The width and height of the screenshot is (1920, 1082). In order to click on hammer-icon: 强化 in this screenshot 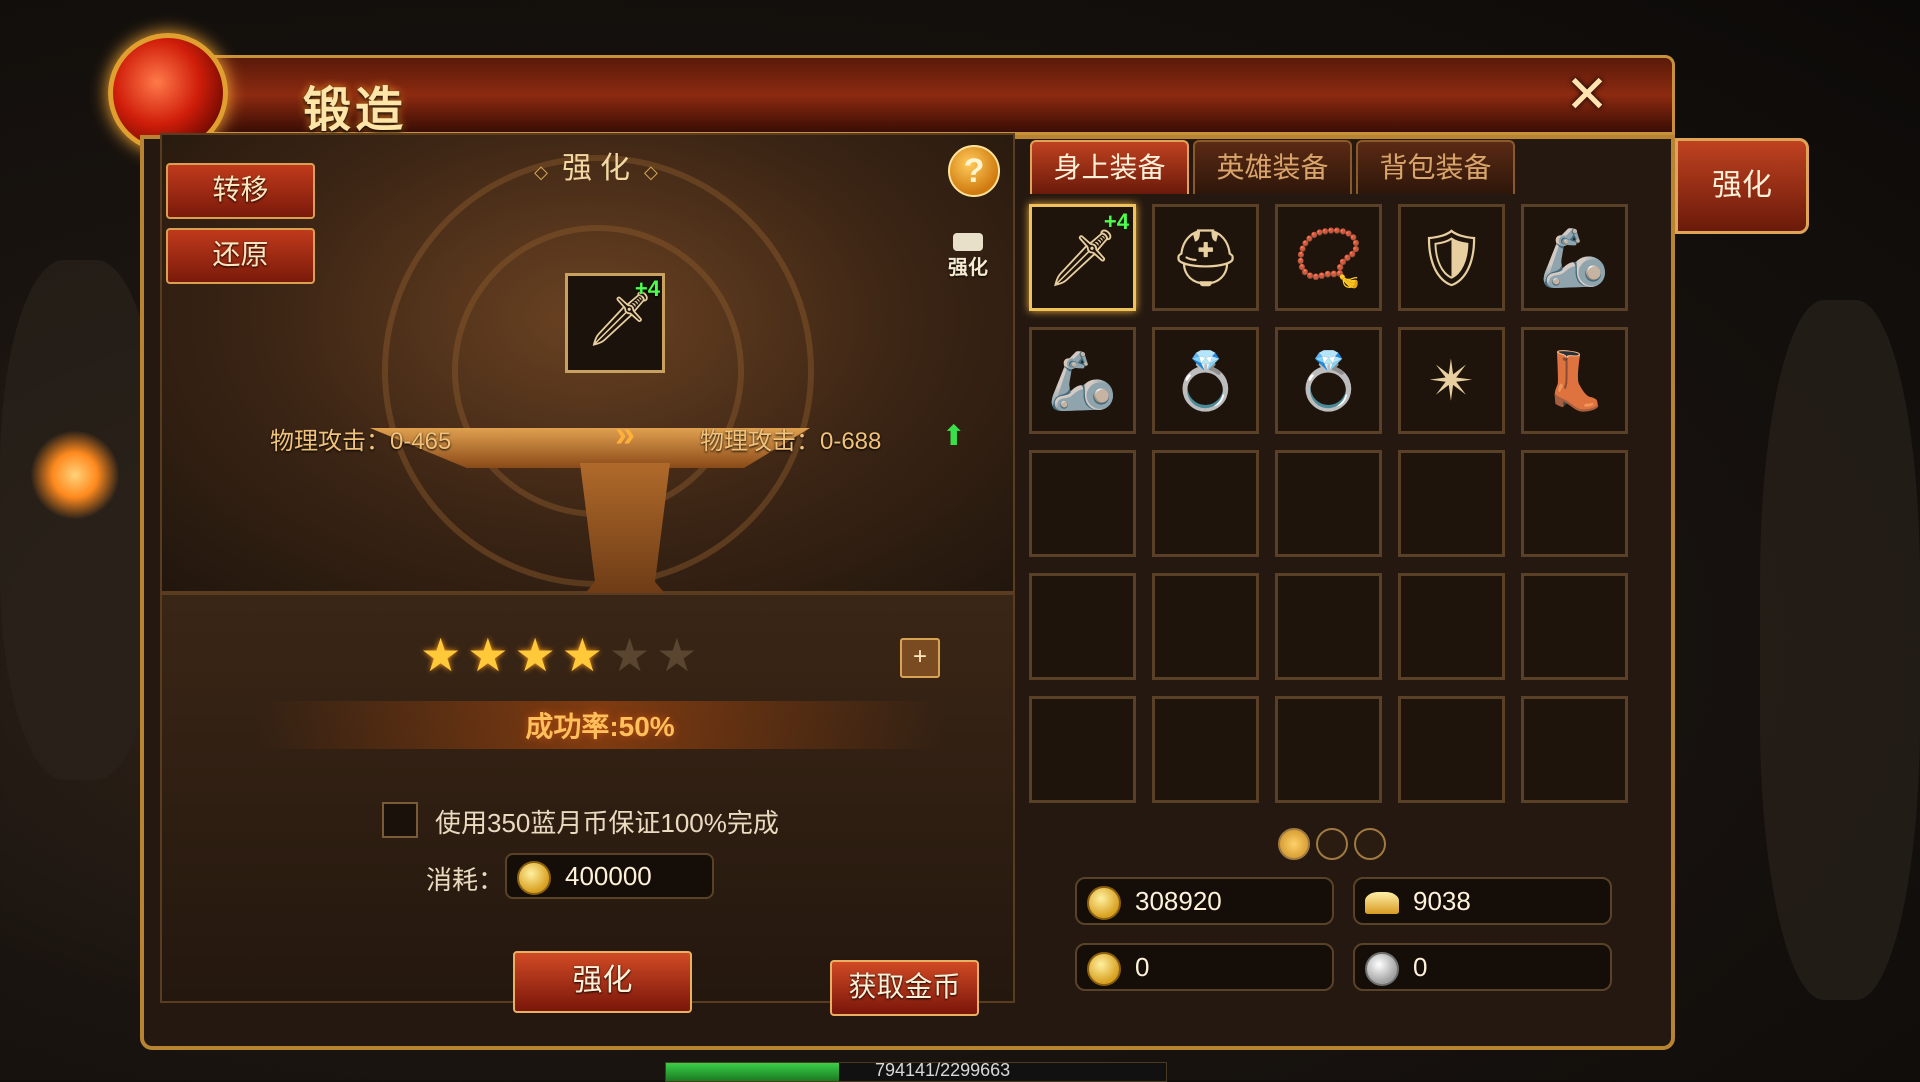, I will do `click(968, 265)`.